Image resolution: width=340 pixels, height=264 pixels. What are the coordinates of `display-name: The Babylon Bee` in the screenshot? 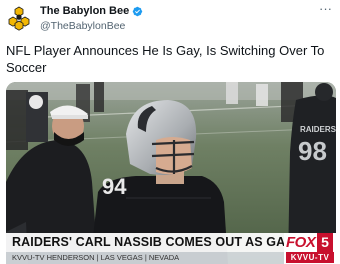 It's located at (84, 11).